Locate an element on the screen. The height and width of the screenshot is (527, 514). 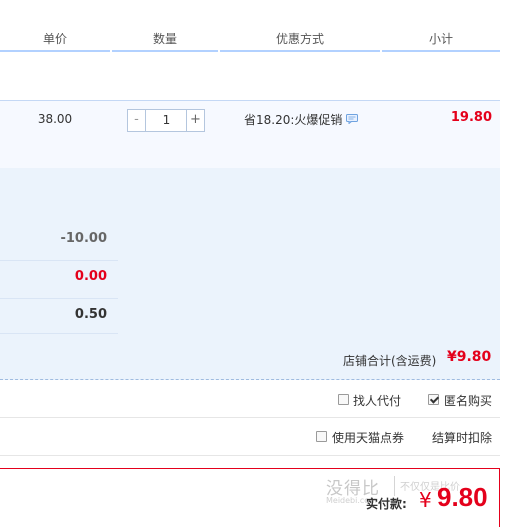
header-subtotal: 小计 is located at coordinates (441, 40).